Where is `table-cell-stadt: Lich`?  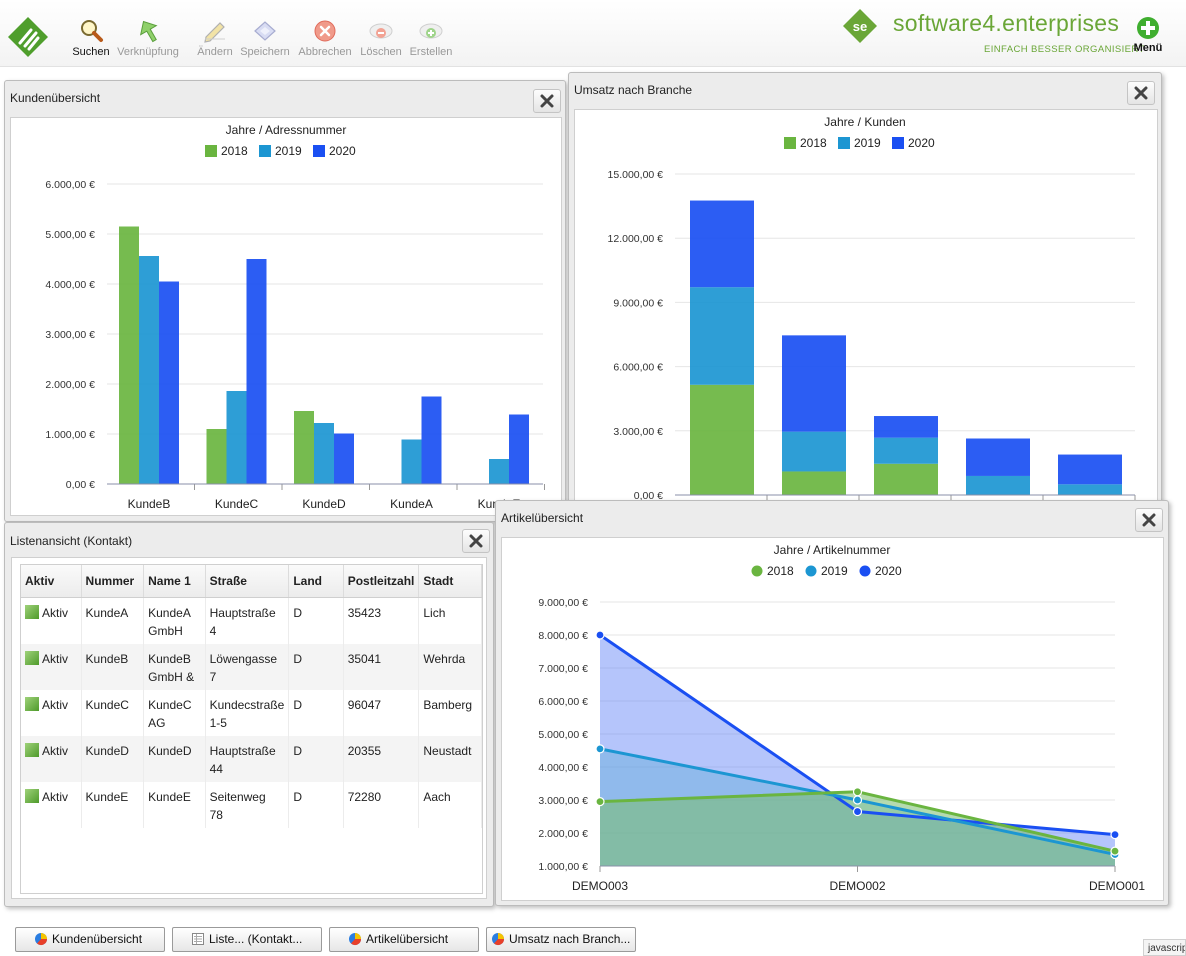
table-cell-stadt: Lich is located at coordinates (450, 620).